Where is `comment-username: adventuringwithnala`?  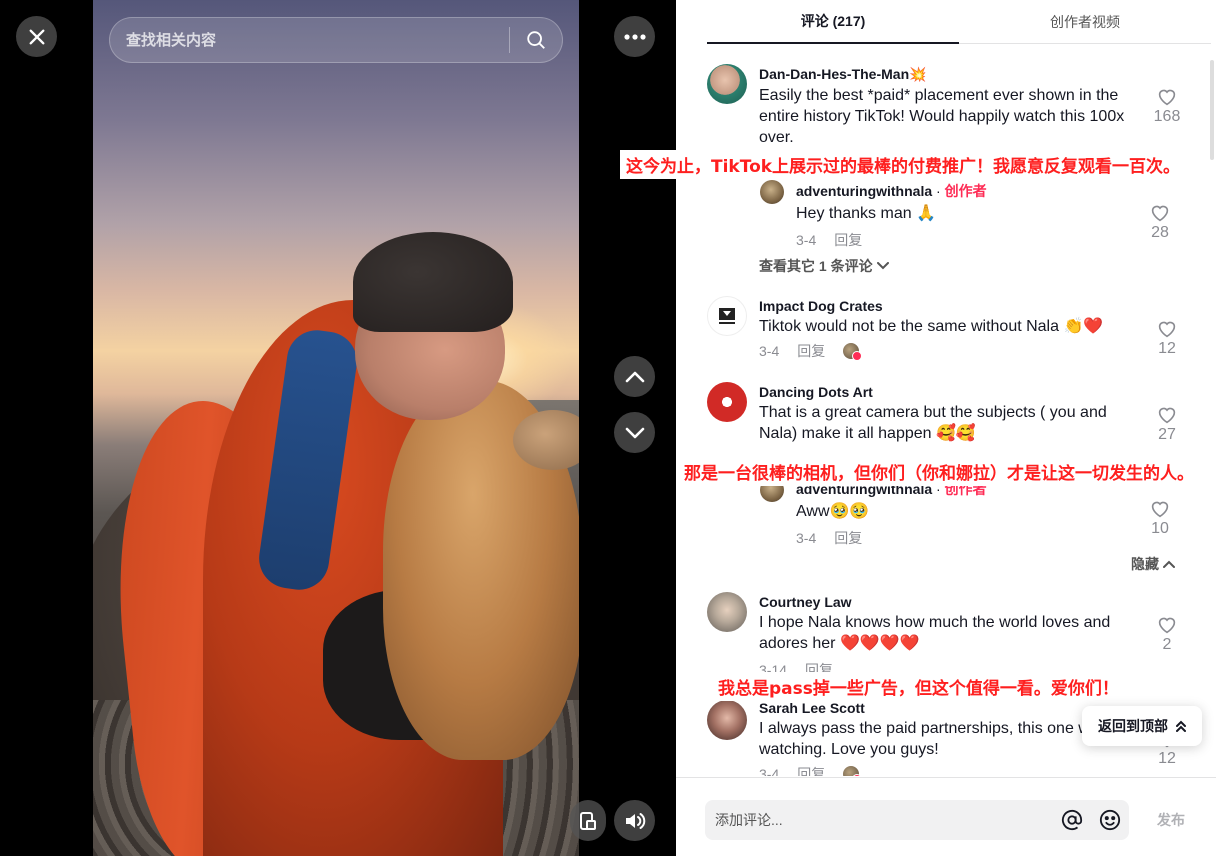 comment-username: adventuringwithnala is located at coordinates (864, 191).